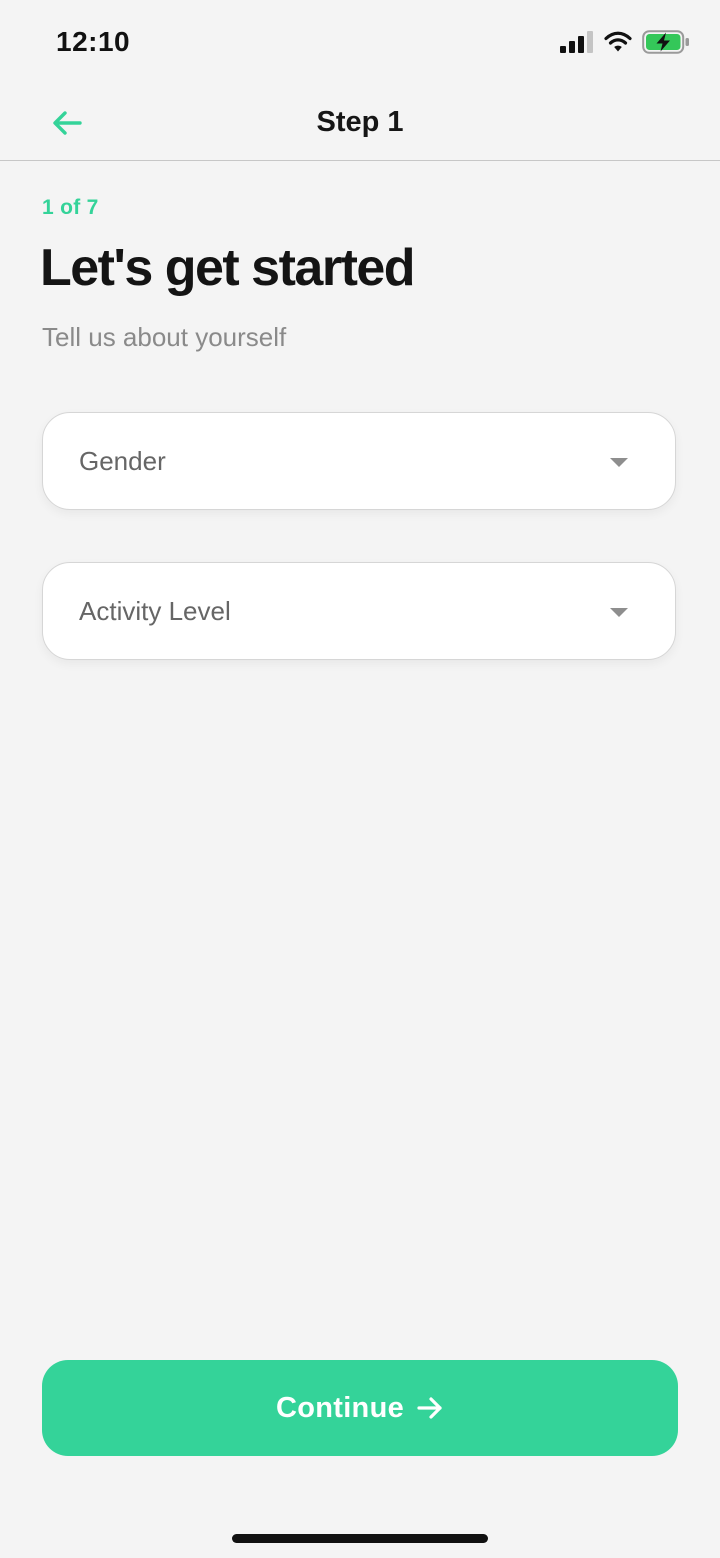 This screenshot has height=1558, width=720. Describe the element at coordinates (359, 461) in the screenshot. I see `gender-select: Gender` at that location.